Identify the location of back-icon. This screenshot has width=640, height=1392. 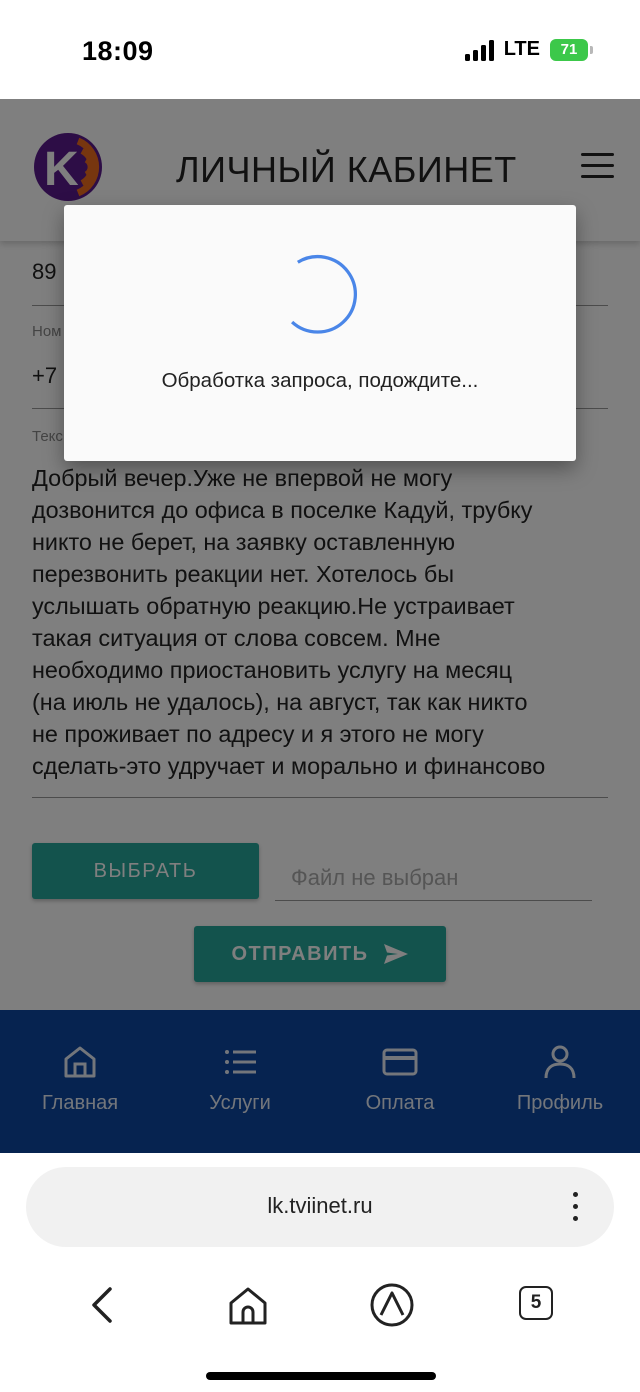
(102, 1305).